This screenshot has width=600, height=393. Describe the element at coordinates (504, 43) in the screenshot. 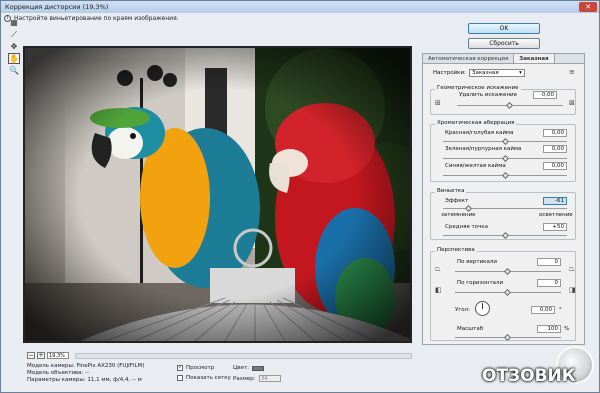

I see `reset-button: Сбросить` at that location.